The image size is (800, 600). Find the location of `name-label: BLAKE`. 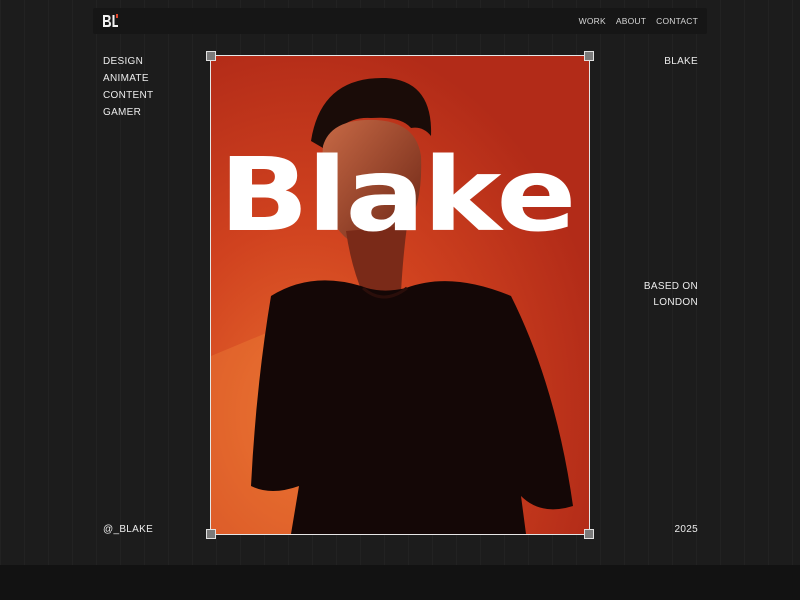

name-label: BLAKE is located at coordinates (681, 61).